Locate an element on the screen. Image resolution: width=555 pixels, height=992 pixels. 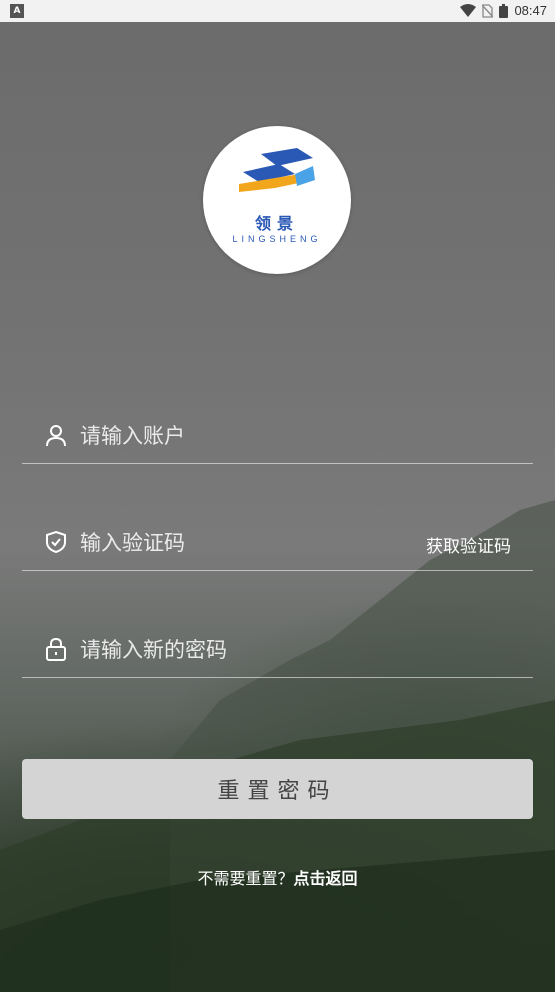
notification-icon: A is located at coordinates (17, 11).